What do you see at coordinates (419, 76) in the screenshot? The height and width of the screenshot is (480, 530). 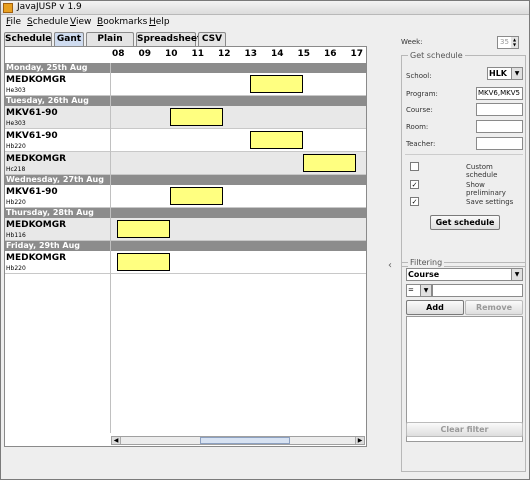 I see `school-label: School:` at bounding box center [419, 76].